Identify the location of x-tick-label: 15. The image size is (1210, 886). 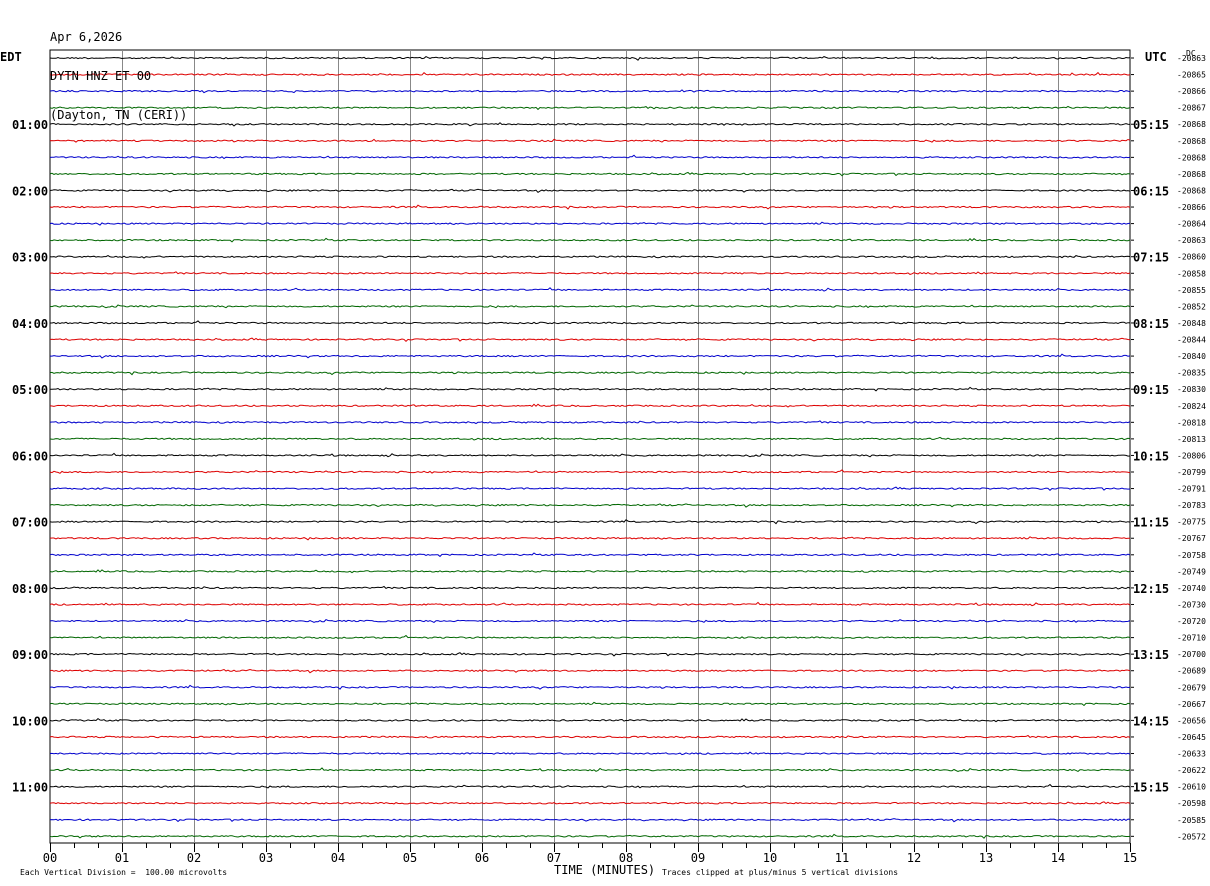
(1130, 858).